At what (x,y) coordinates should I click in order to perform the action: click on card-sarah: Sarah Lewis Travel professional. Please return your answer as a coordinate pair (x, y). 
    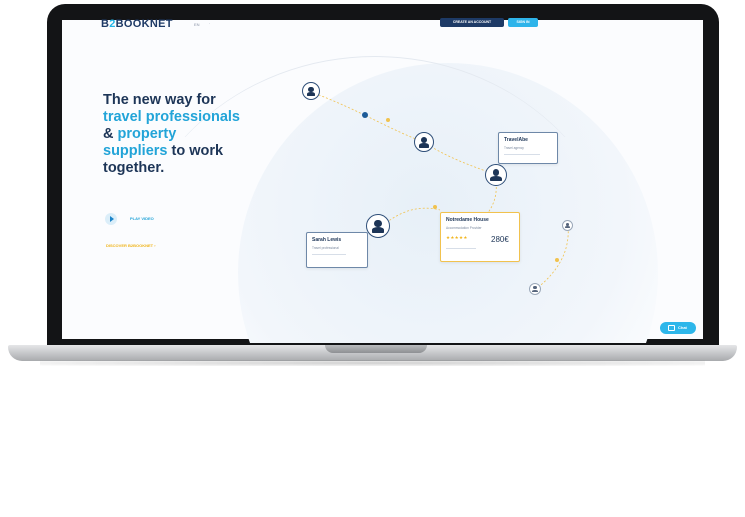
    Looking at the image, I should click on (337, 250).